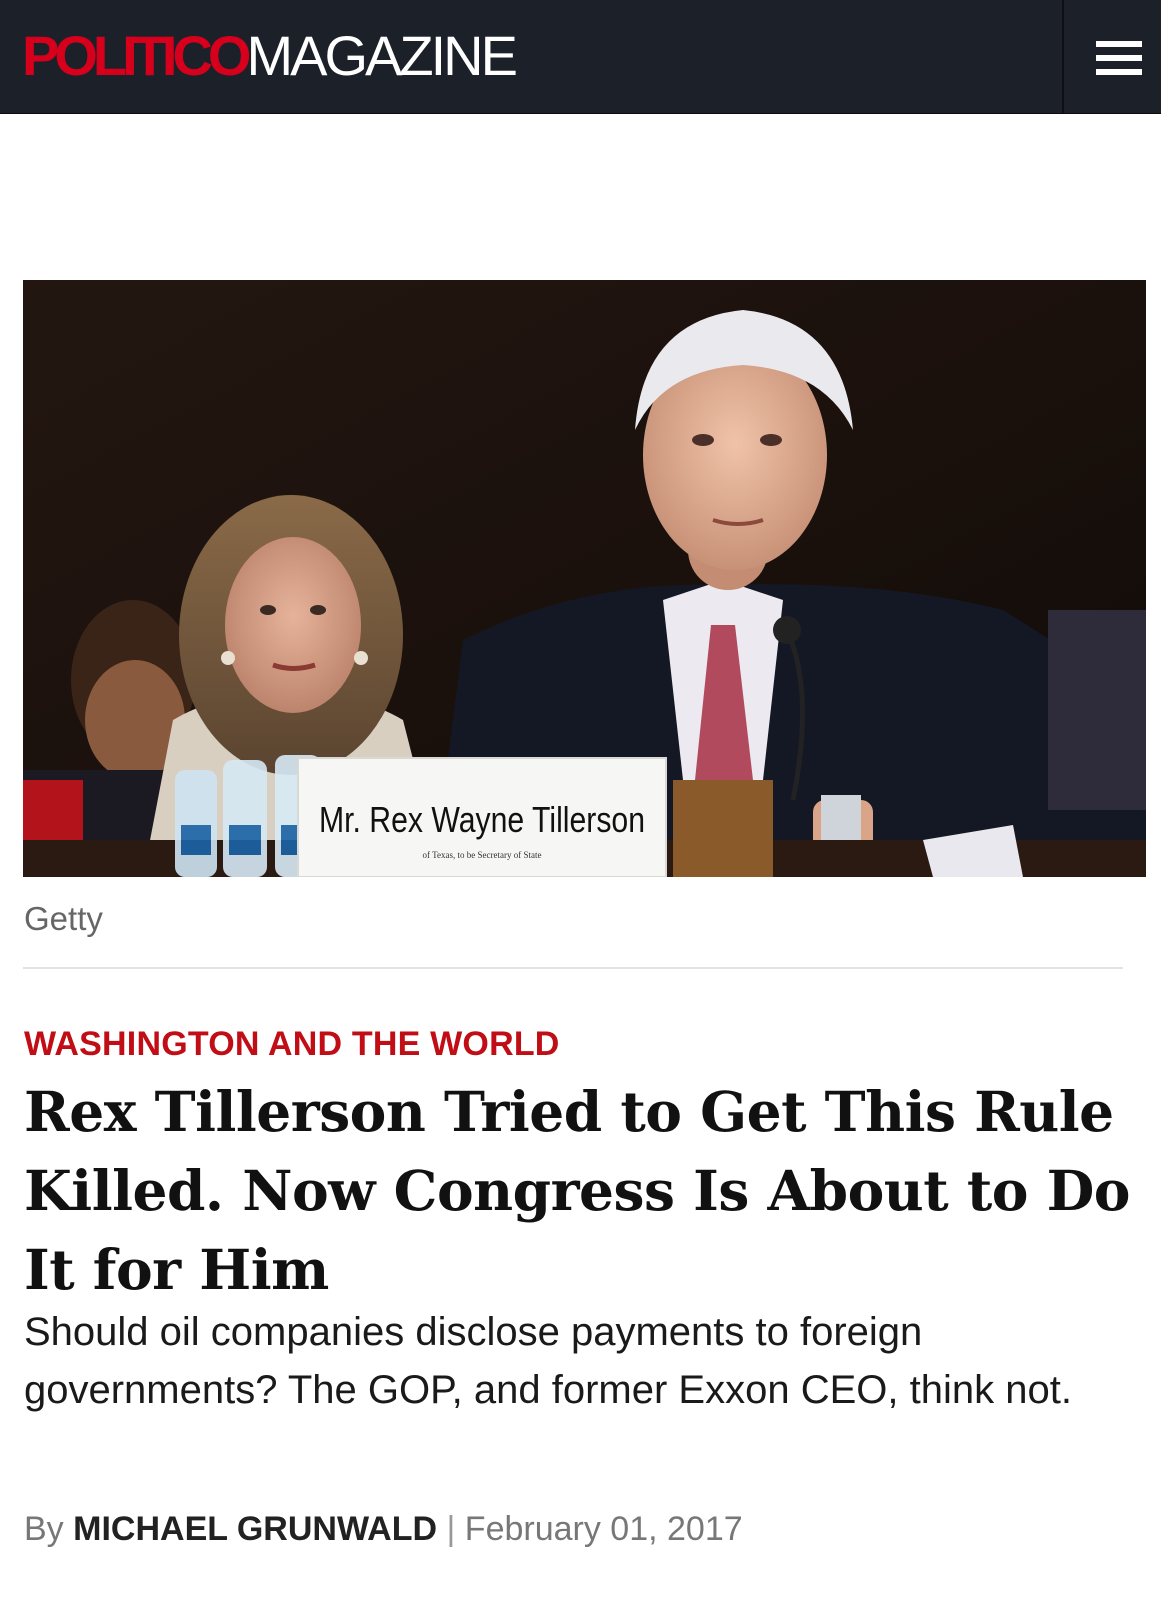  What do you see at coordinates (255, 1529) in the screenshot?
I see `author-link: MICHAEL GRUNWALD` at bounding box center [255, 1529].